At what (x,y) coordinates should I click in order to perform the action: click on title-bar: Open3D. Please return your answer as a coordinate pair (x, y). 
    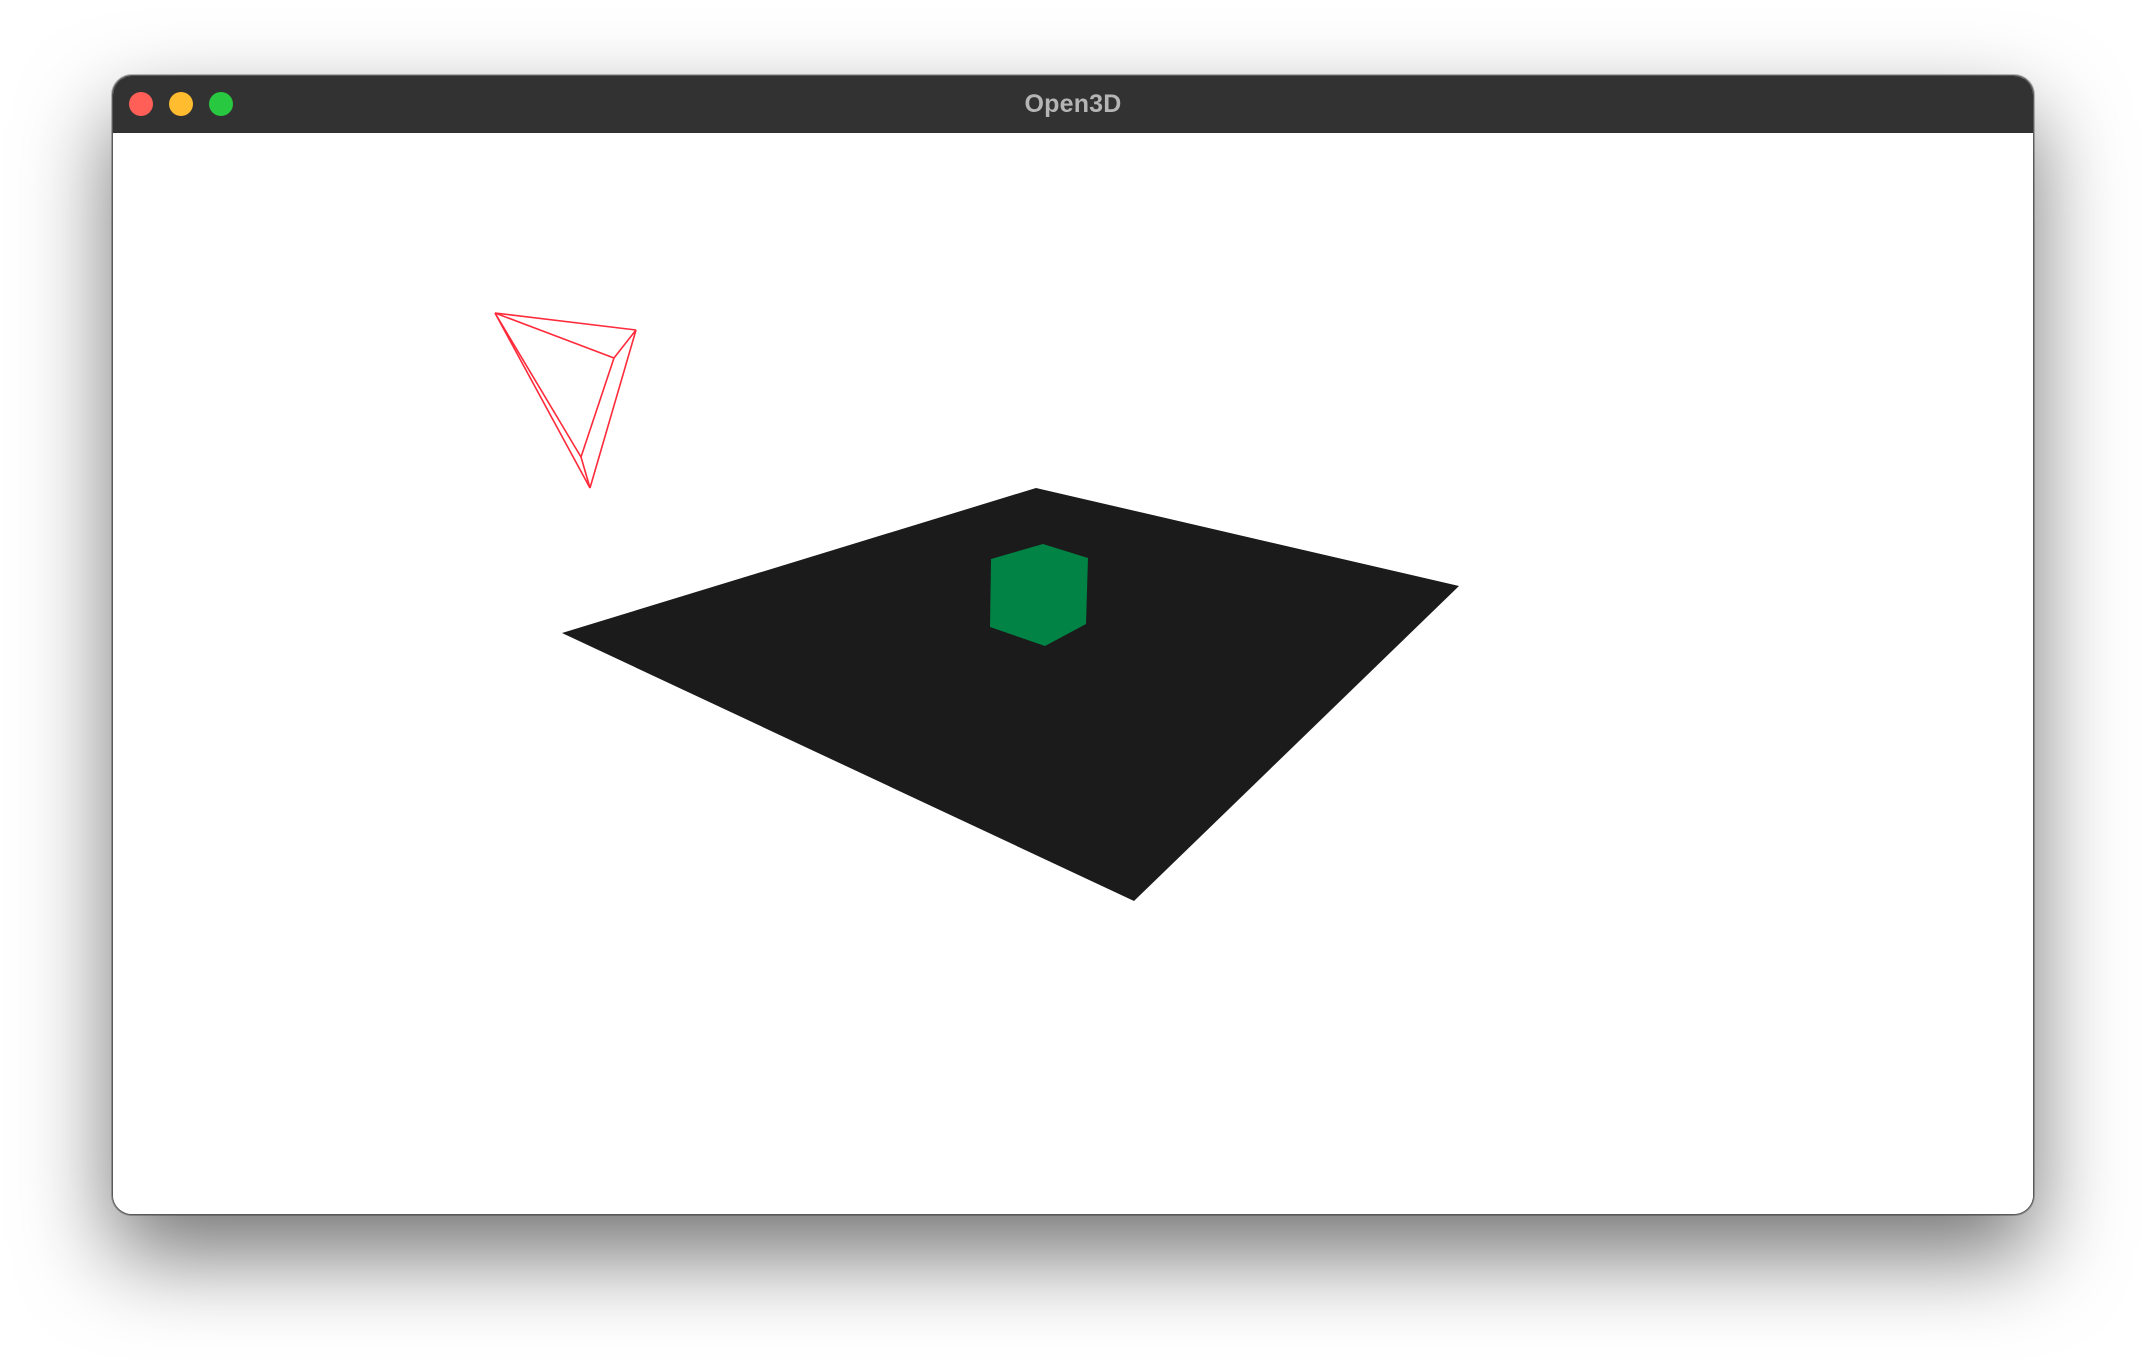
    Looking at the image, I should click on (1073, 105).